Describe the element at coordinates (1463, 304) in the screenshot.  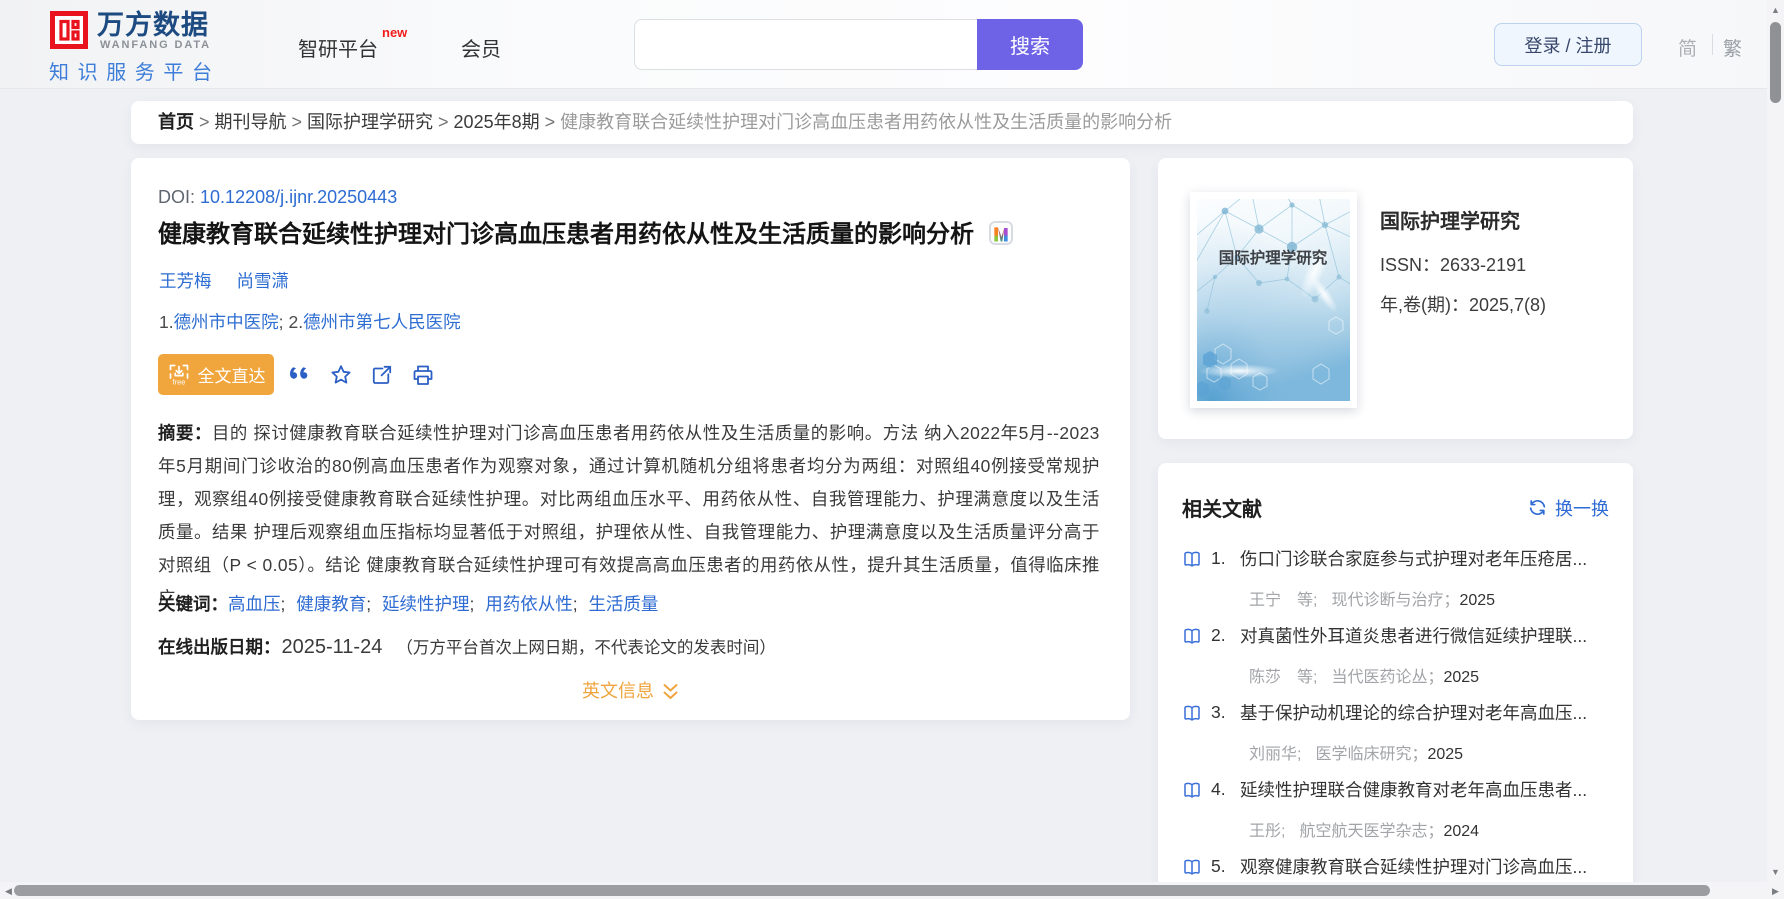
I see `journal-volume: 年,卷(期)：2025,7(8)` at that location.